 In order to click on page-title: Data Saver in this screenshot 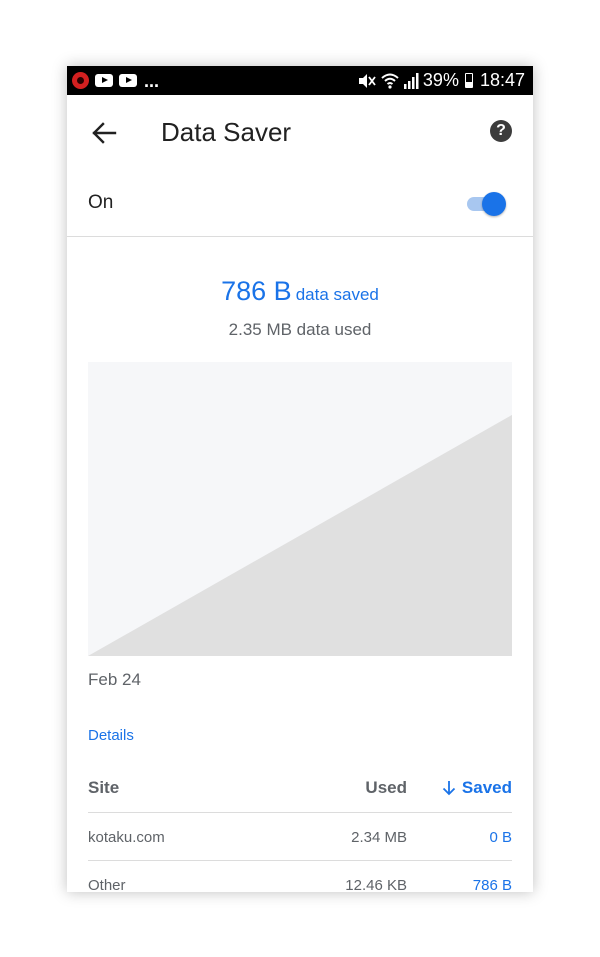, I will do `click(226, 132)`.